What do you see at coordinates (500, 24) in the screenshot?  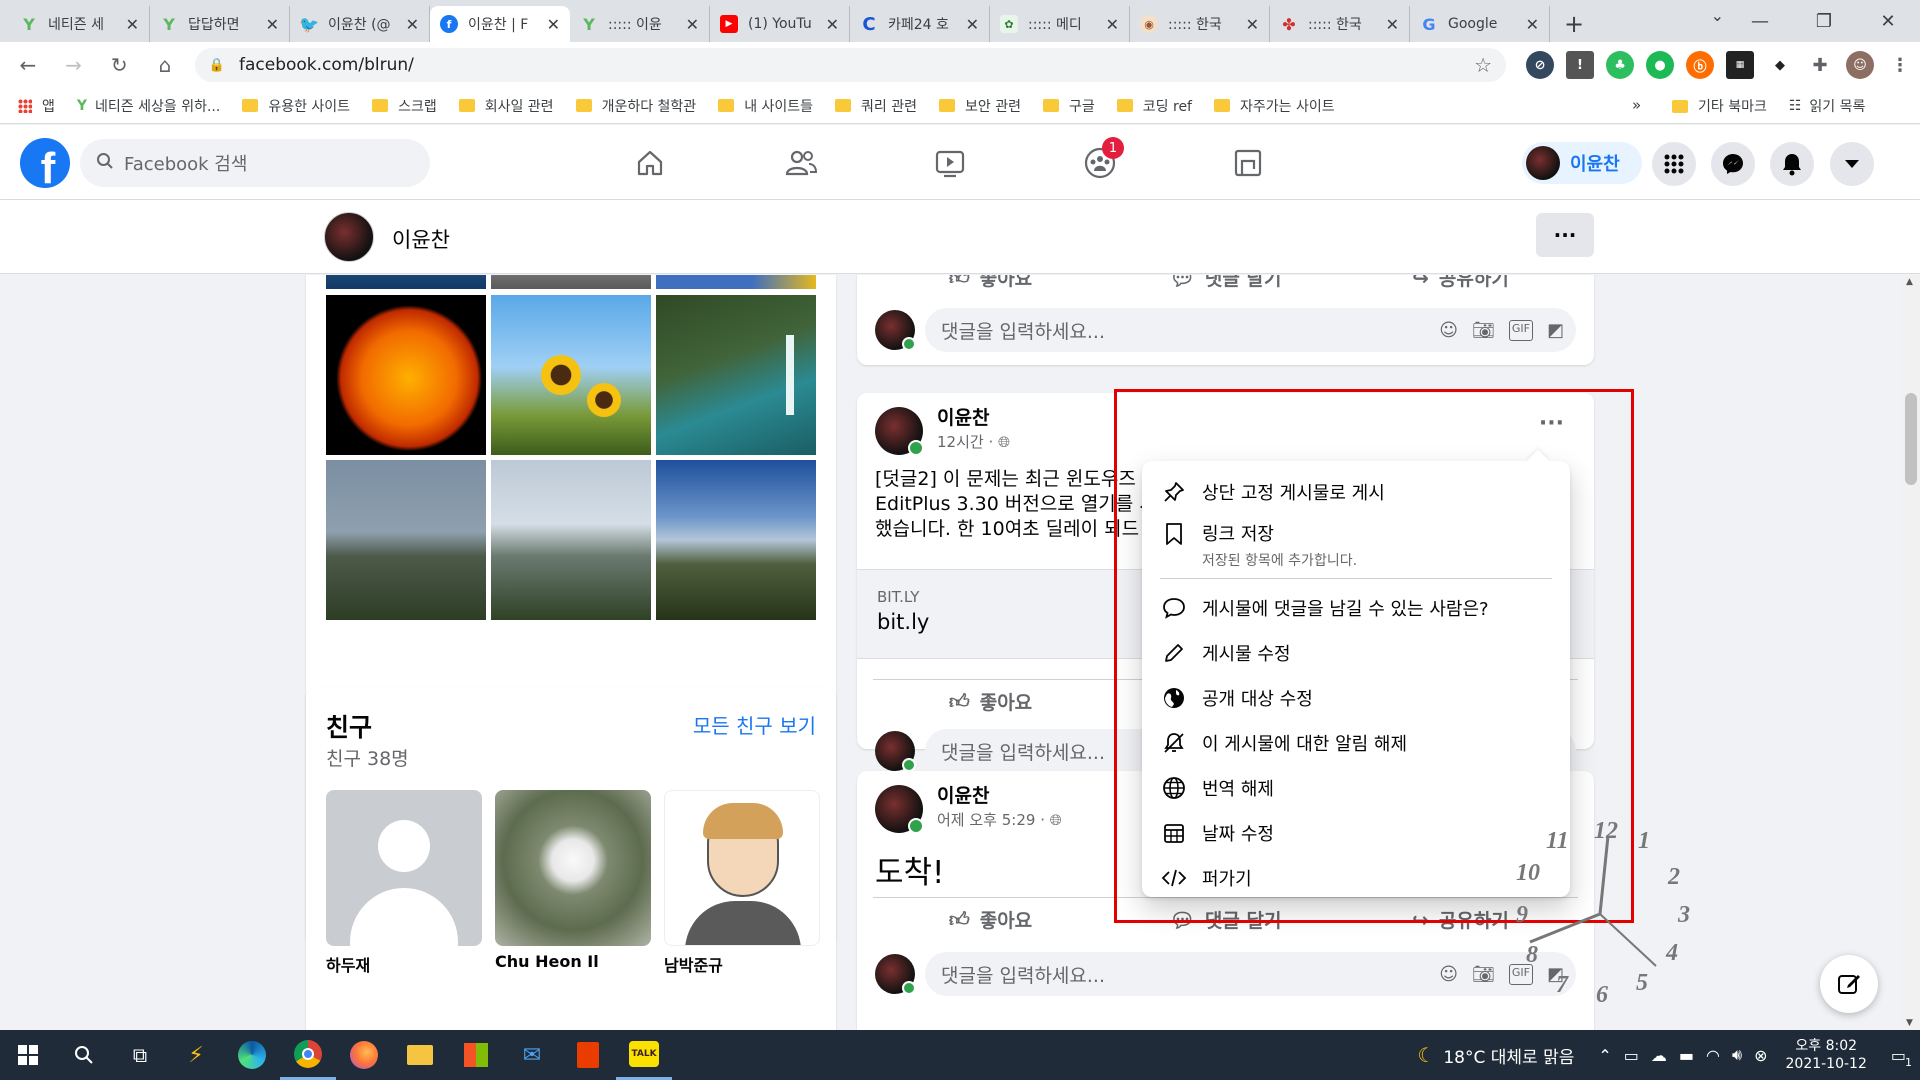 I see `browser-tab-active: f 이윤찬 | F ✕` at bounding box center [500, 24].